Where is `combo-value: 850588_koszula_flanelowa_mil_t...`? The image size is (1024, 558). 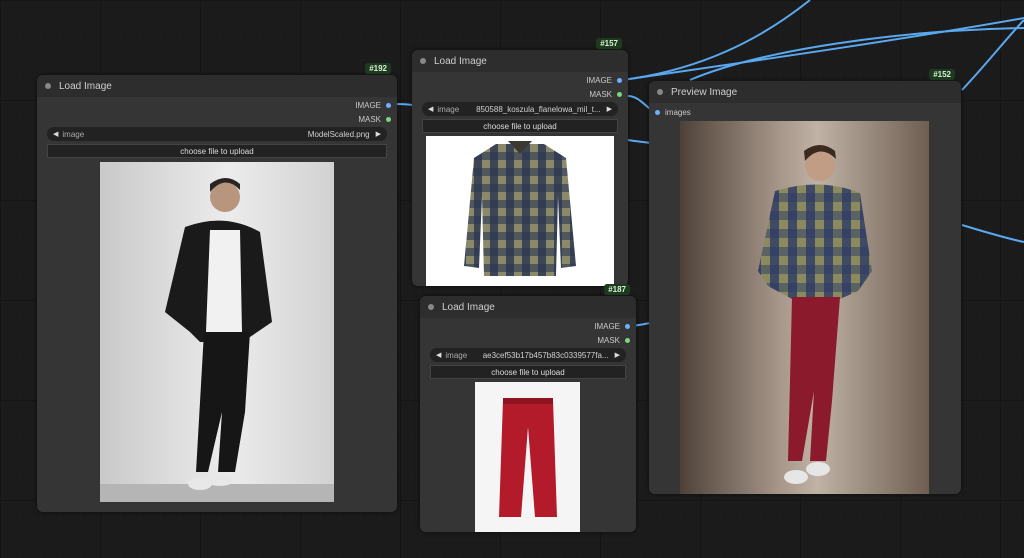 combo-value: 850588_koszula_flanelowa_mil_t... is located at coordinates (538, 109).